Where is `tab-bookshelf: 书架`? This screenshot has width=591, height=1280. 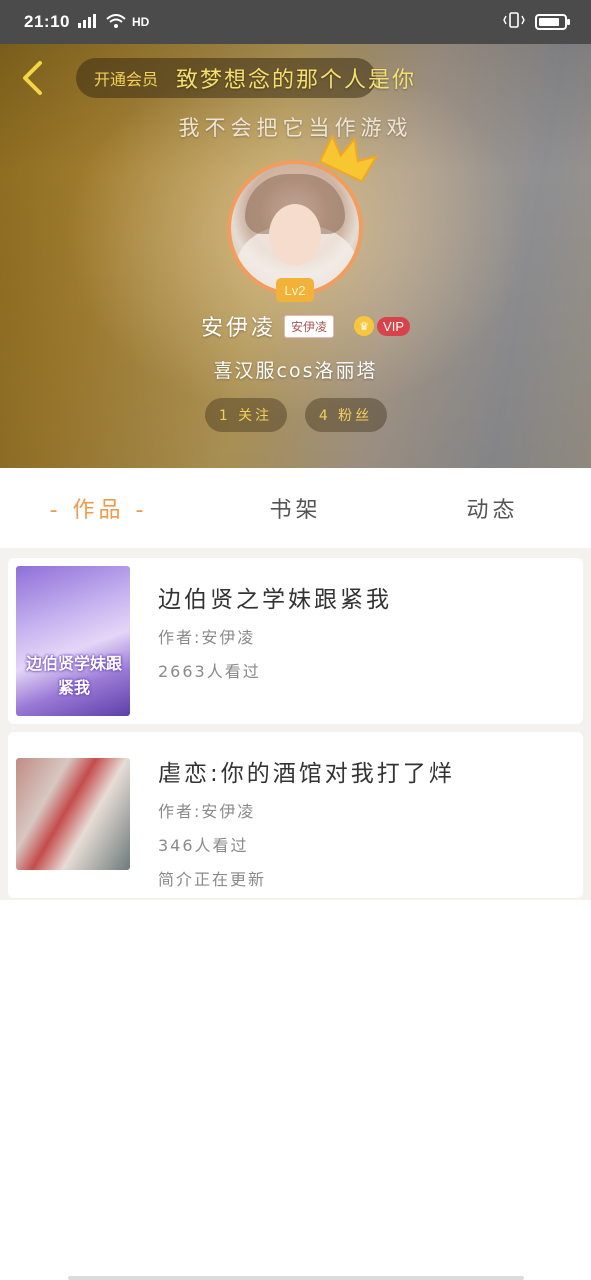
tab-bookshelf: 书架 is located at coordinates (295, 508).